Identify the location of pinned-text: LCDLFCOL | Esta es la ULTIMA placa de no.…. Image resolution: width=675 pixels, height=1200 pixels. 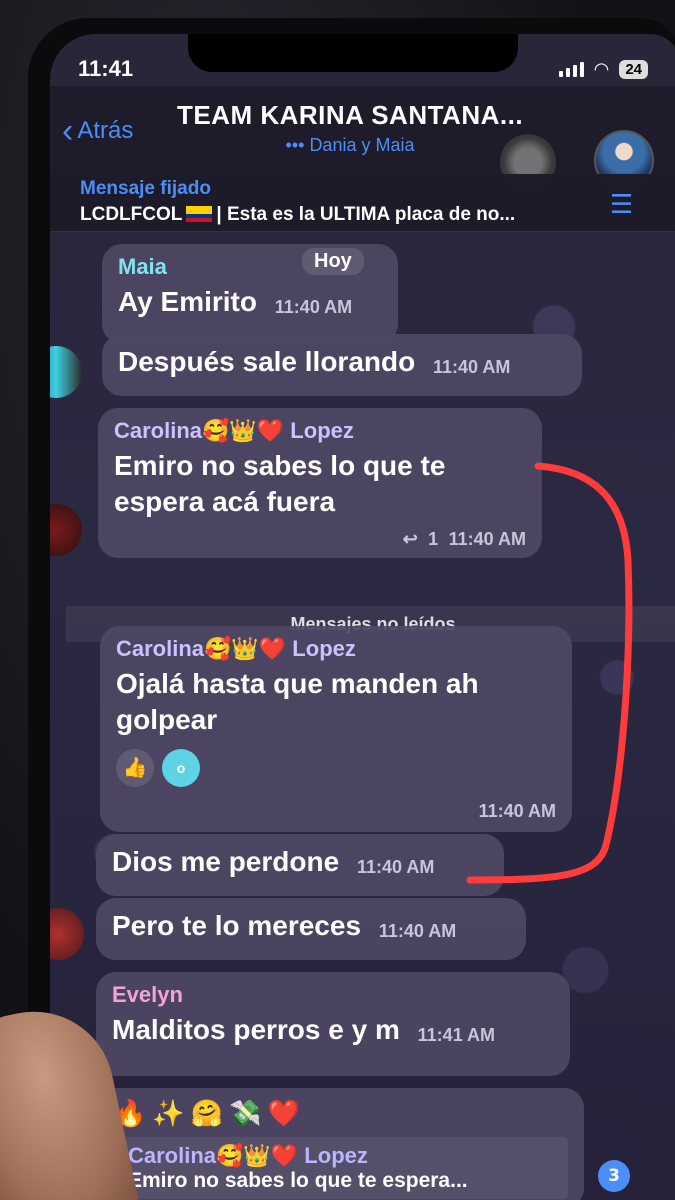
(297, 215).